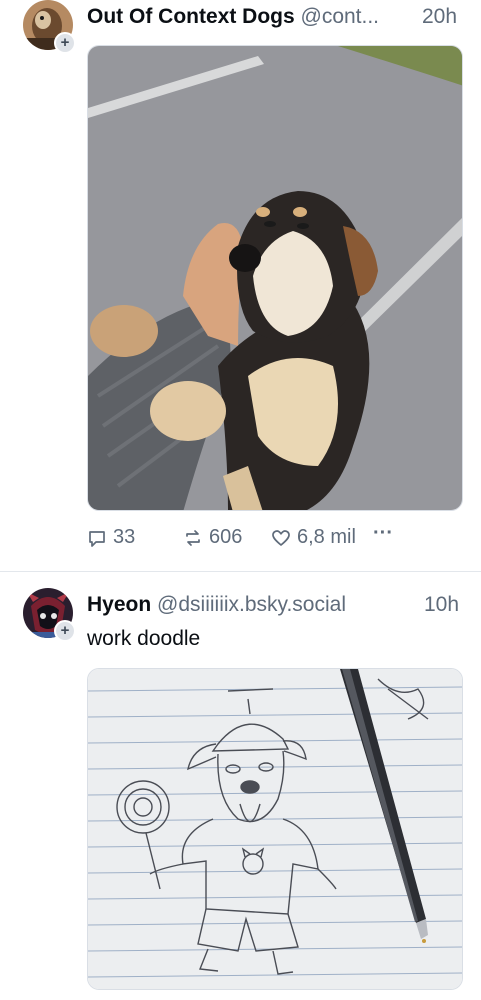 Image resolution: width=481 pixels, height=1000 pixels. What do you see at coordinates (326, 537) in the screenshot?
I see `like-count: 6,8 mil` at bounding box center [326, 537].